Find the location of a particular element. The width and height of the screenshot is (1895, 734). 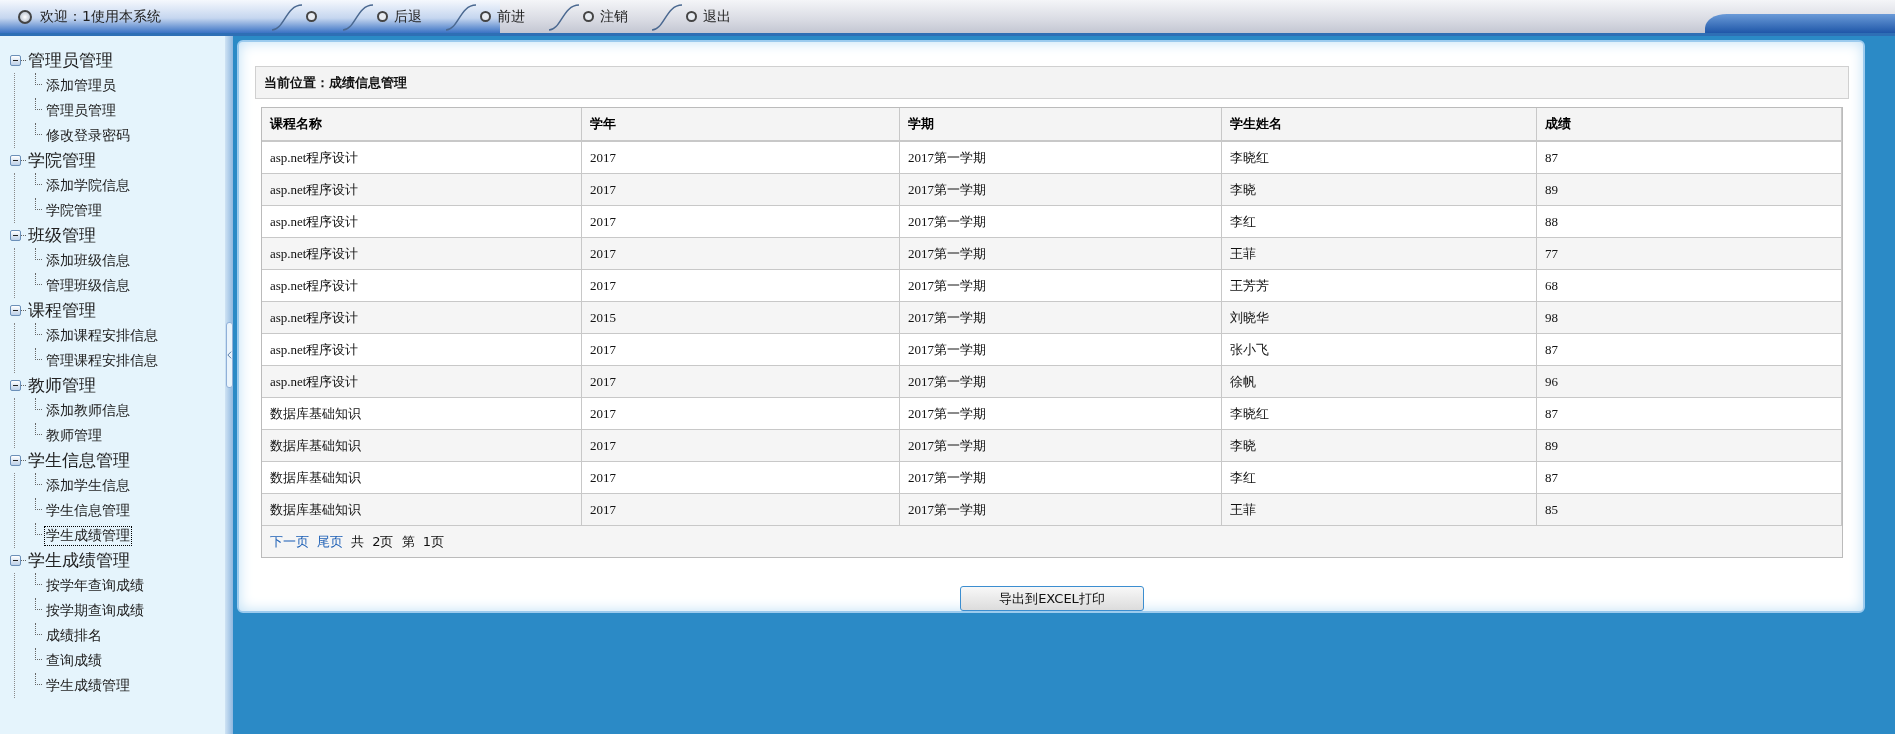

nav-link: 前进 is located at coordinates (513, 16).